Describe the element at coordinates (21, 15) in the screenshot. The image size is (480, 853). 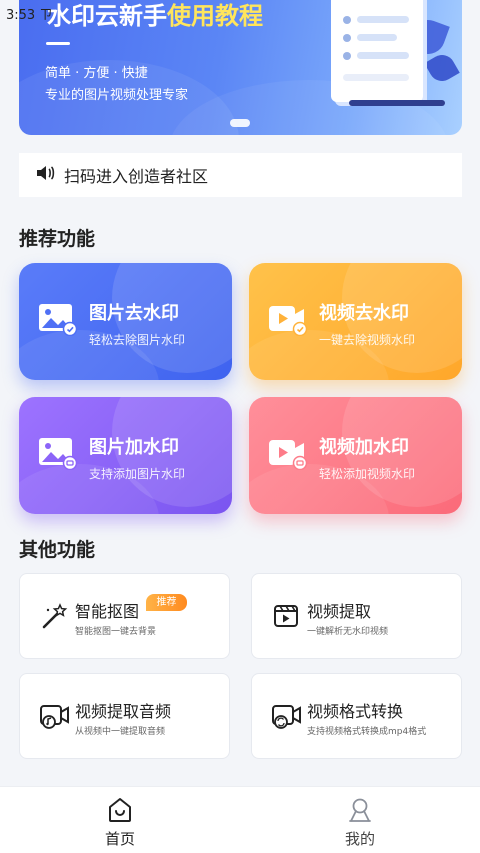
I see `status-time: 3:53` at that location.